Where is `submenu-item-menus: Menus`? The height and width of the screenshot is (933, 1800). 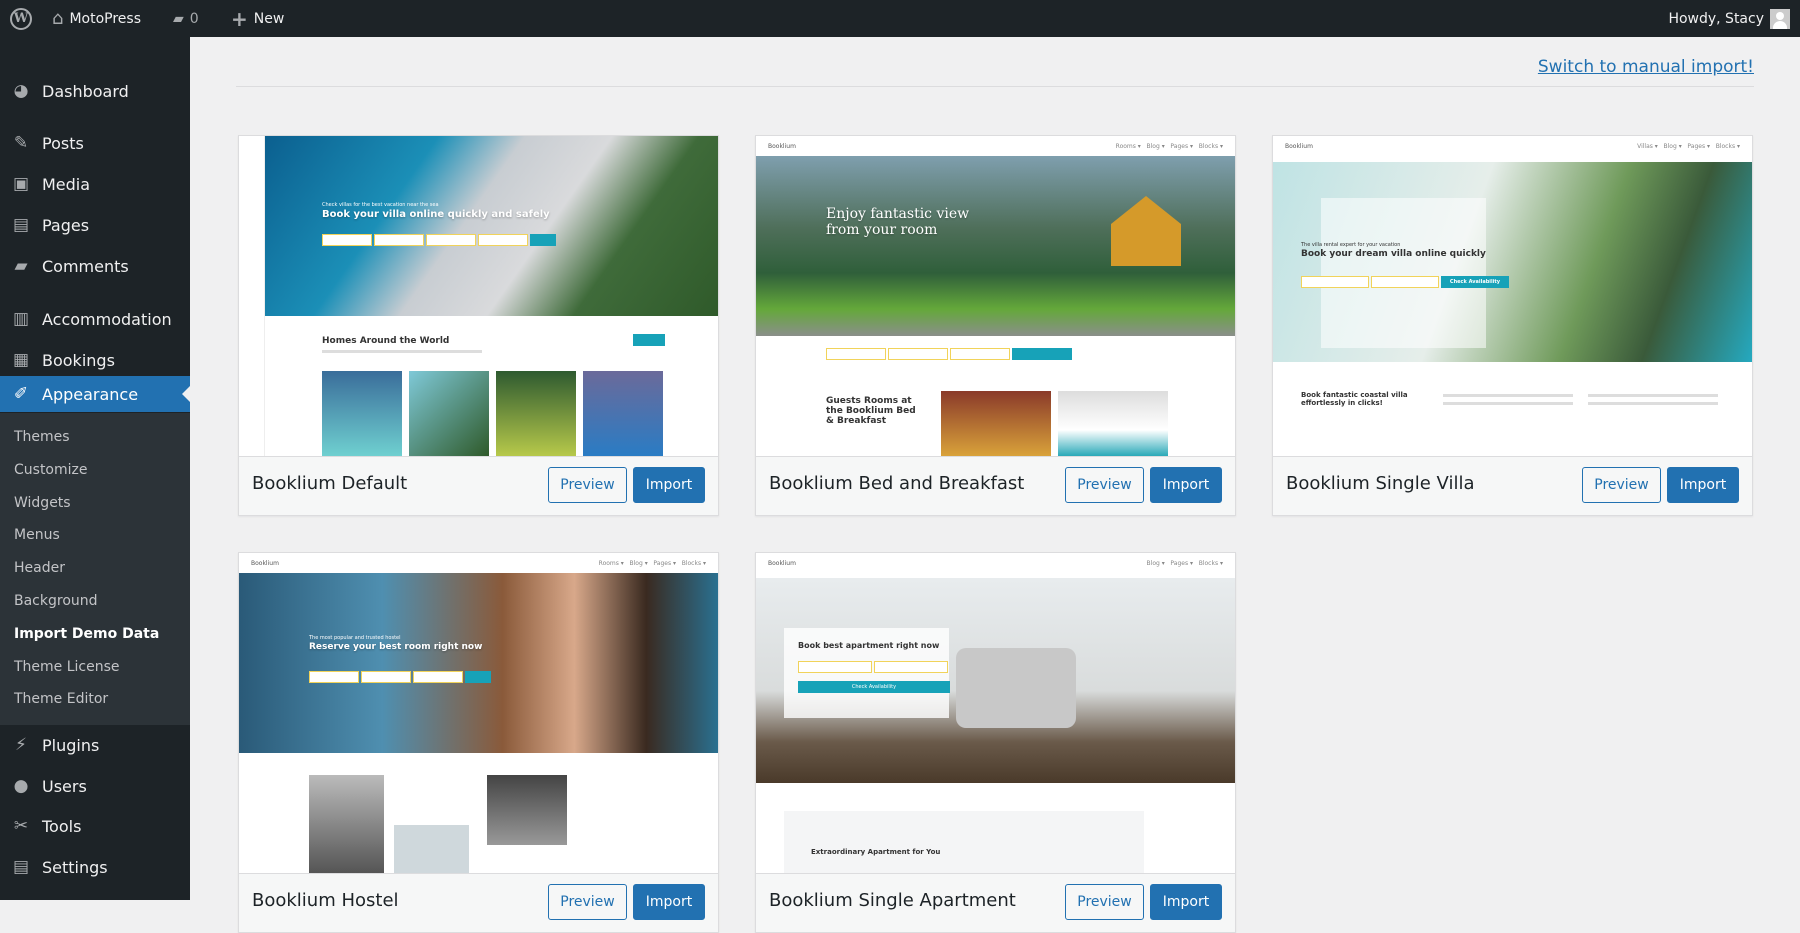 submenu-item-menus: Menus is located at coordinates (37, 535).